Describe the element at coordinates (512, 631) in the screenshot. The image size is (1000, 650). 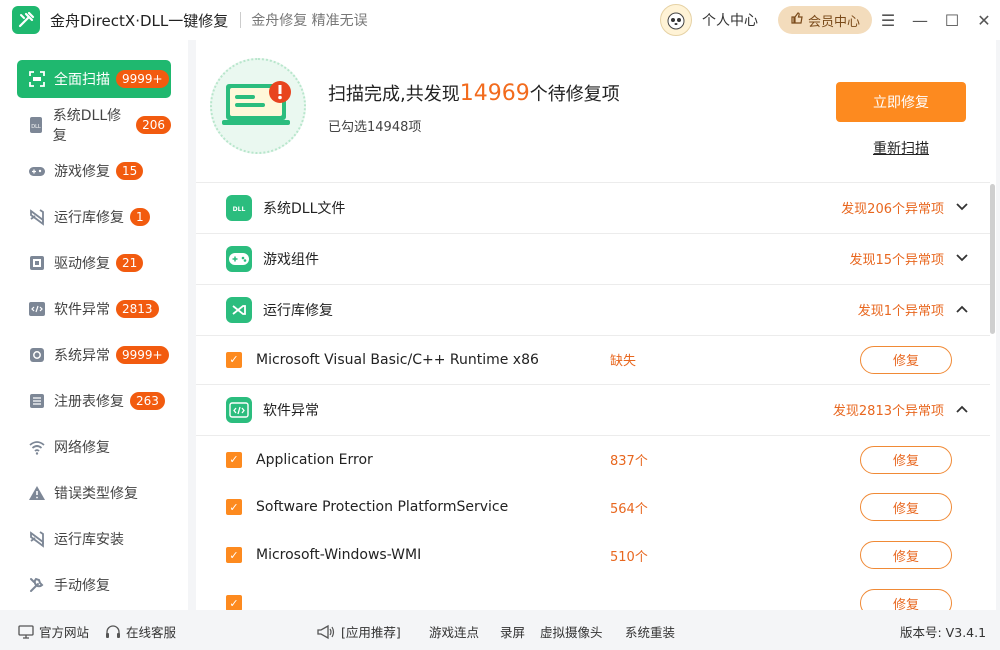
I see `footer-link-screen-record: 录屏` at that location.